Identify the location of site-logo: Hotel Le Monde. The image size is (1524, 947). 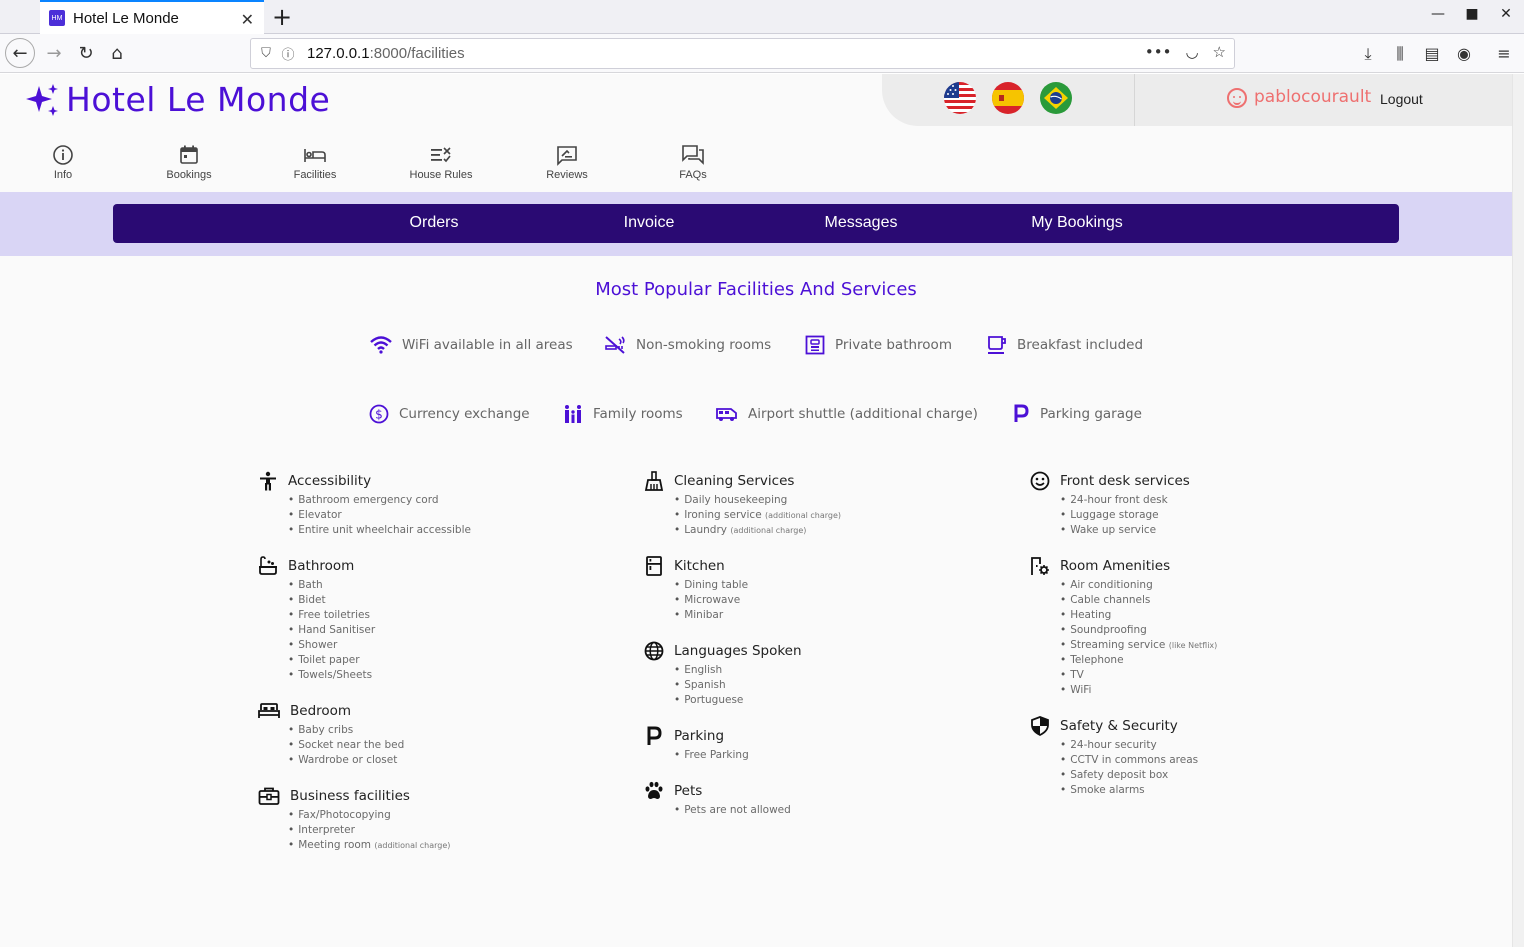
(177, 99).